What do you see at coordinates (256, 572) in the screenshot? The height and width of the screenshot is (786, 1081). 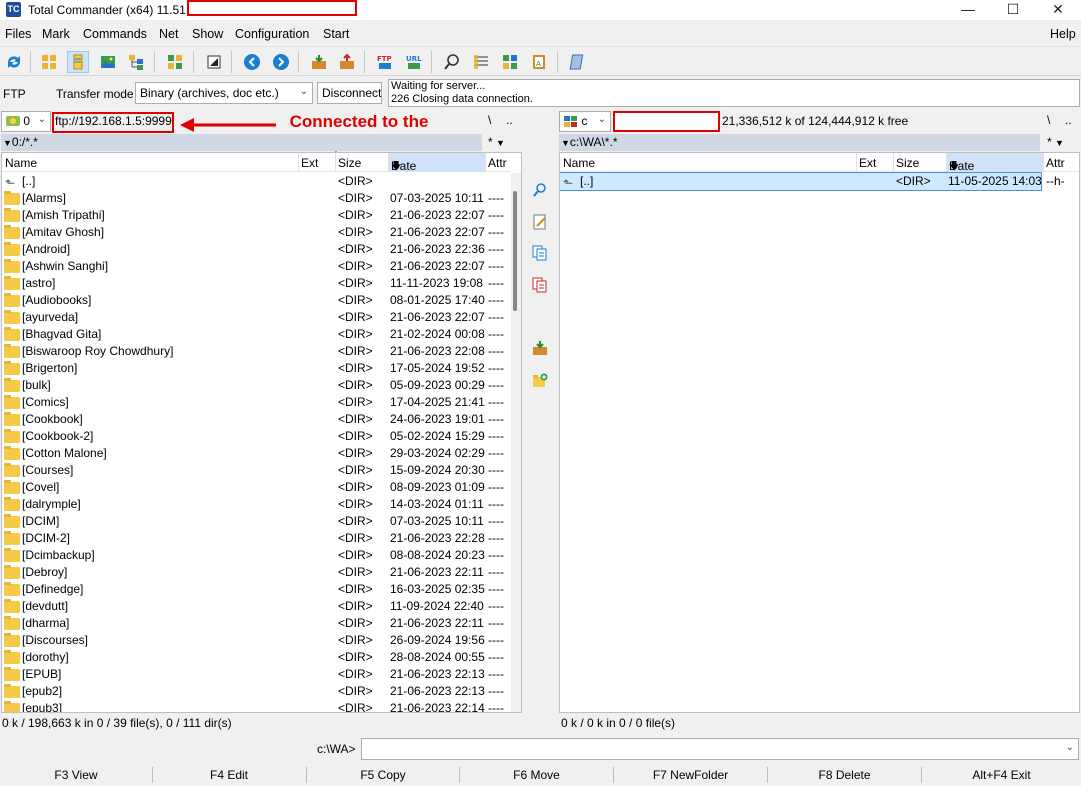 I see `file-row: [Debroy] <DIR> 21-06-2023 22:11 ----` at bounding box center [256, 572].